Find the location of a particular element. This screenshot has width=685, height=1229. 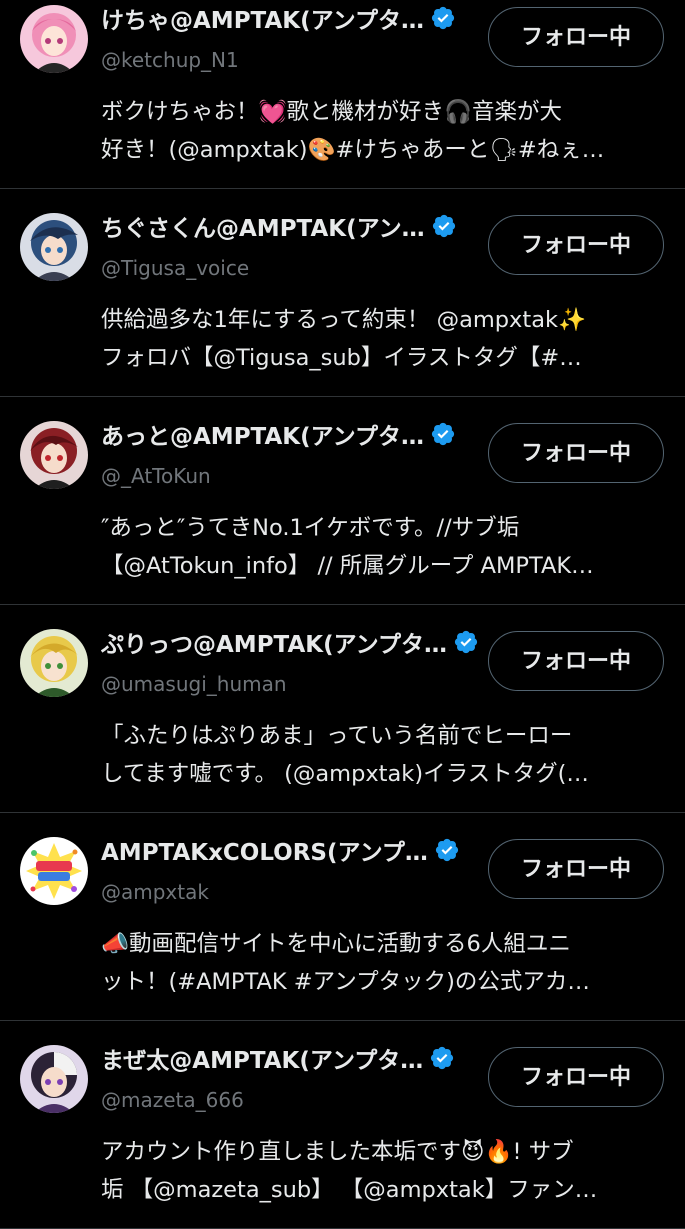

purple-hair-avatar-icon is located at coordinates (54, 1079).